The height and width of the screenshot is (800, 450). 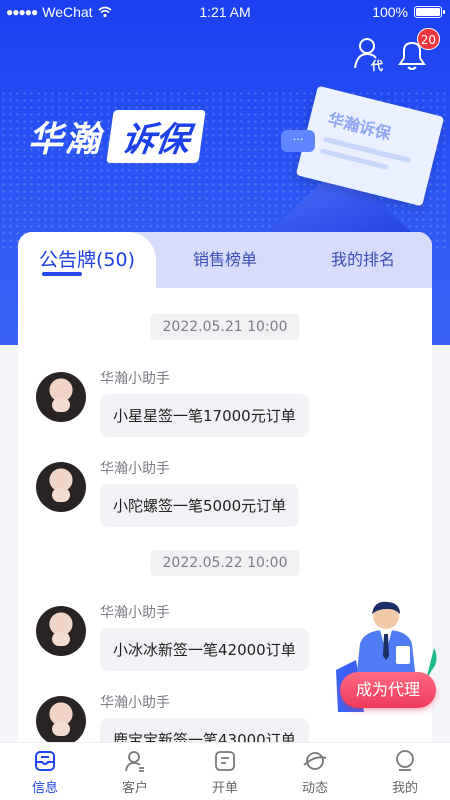 I want to click on tab-bar: 公告牌(50) 销售榜单 我的排名, so click(x=225, y=260).